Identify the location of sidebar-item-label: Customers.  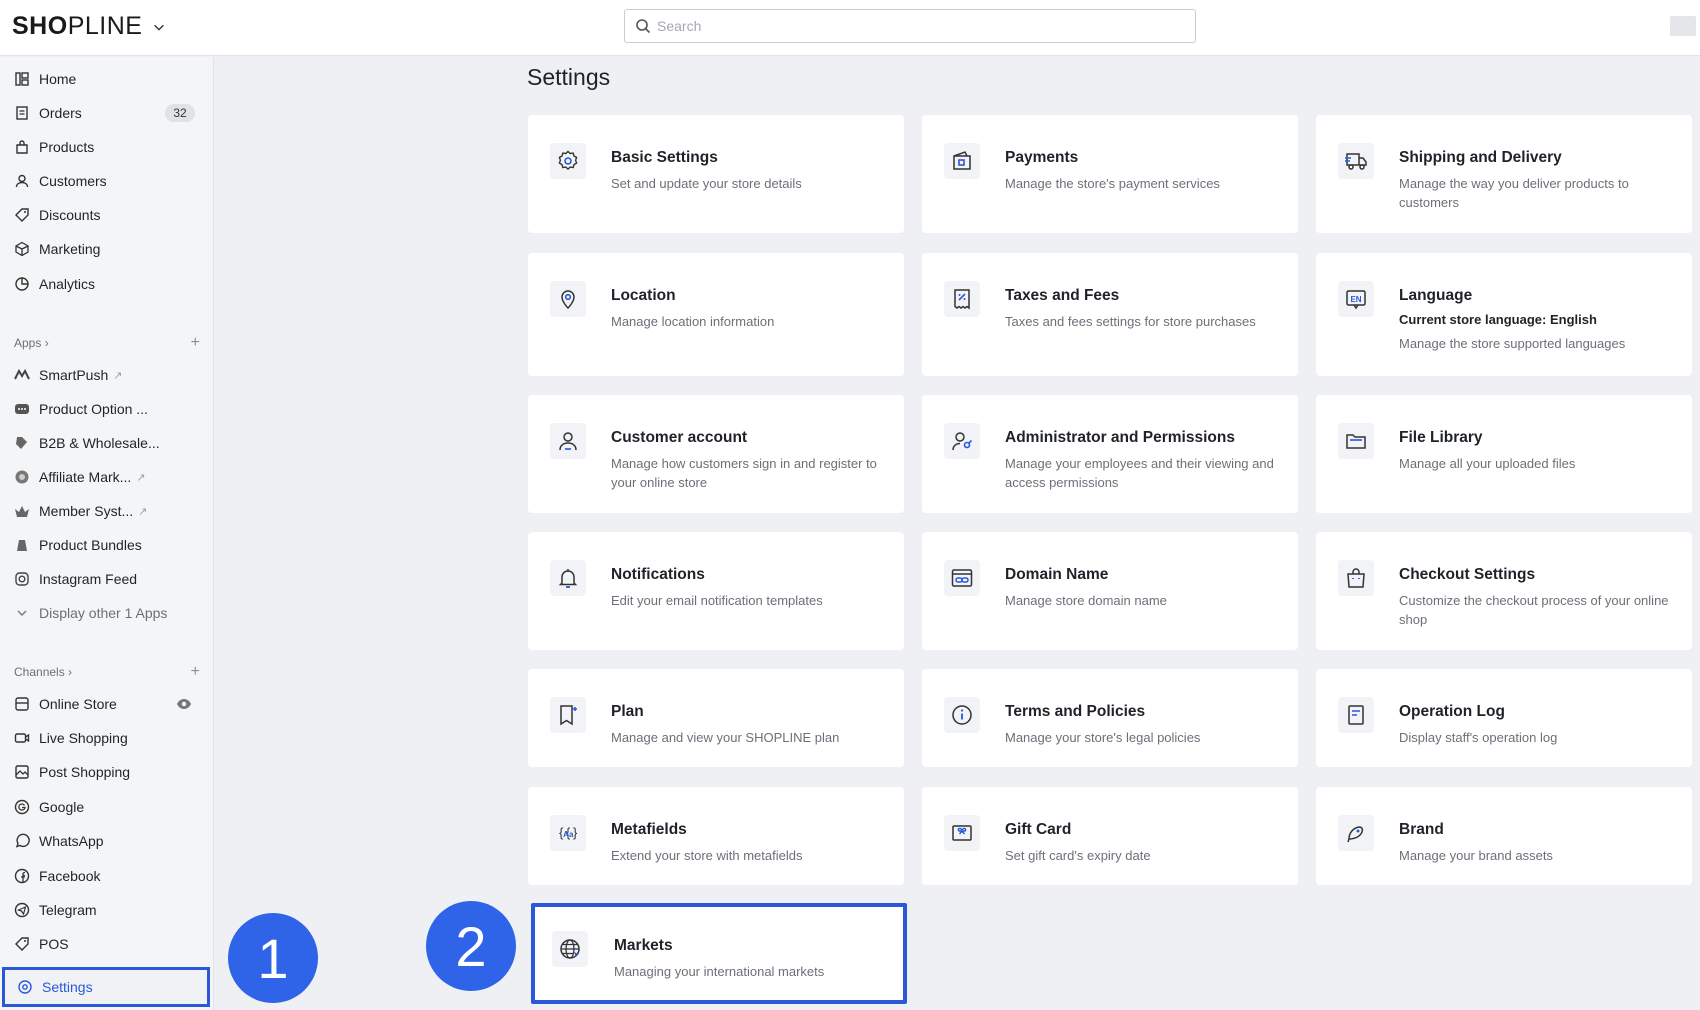
(73, 181).